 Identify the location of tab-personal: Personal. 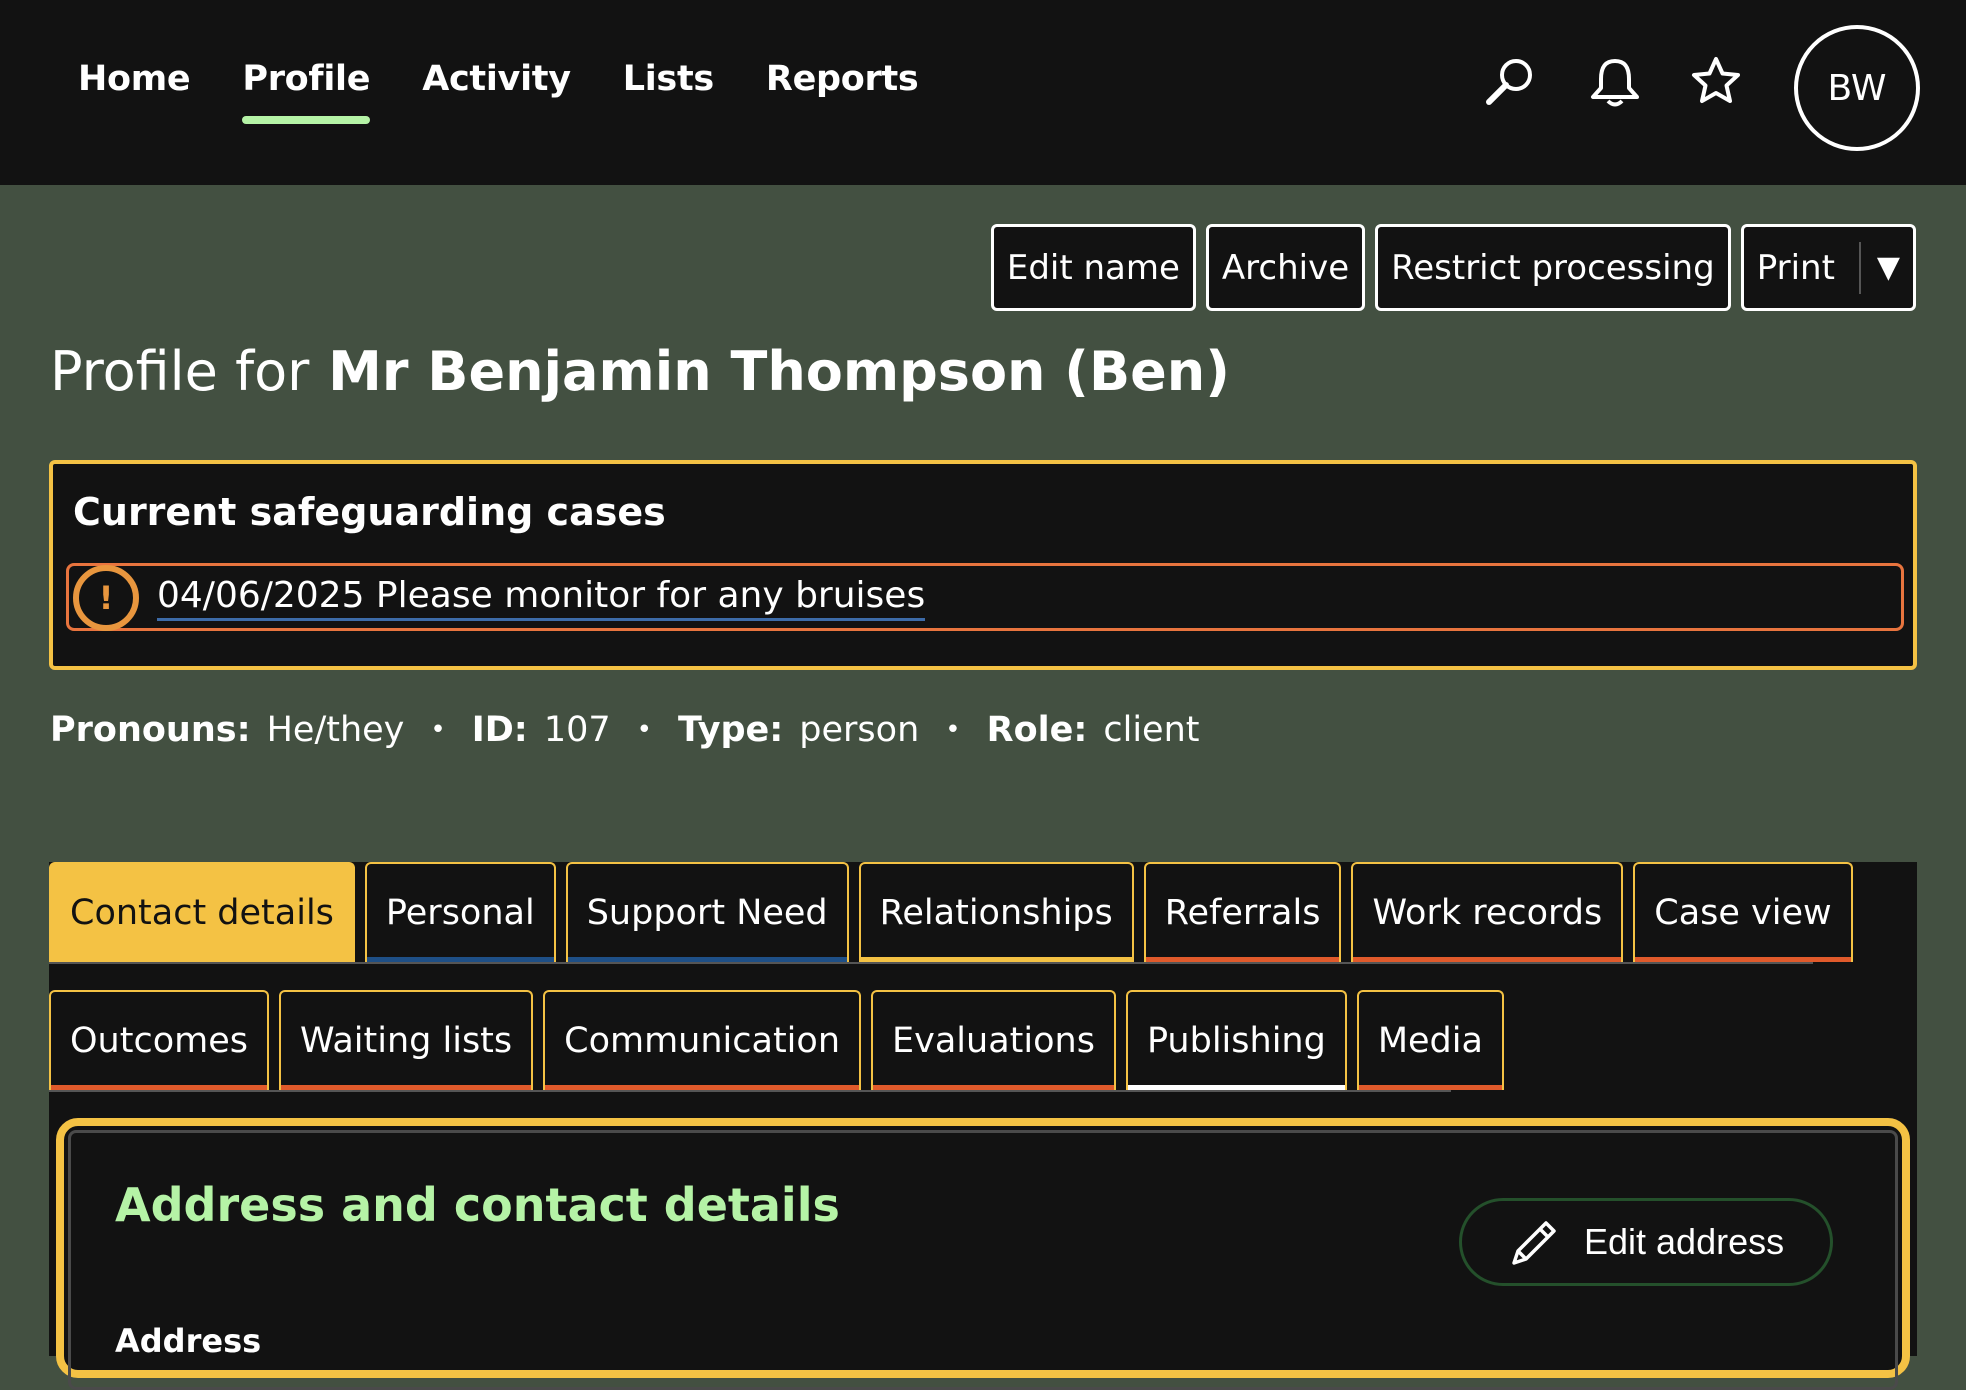
(460, 912).